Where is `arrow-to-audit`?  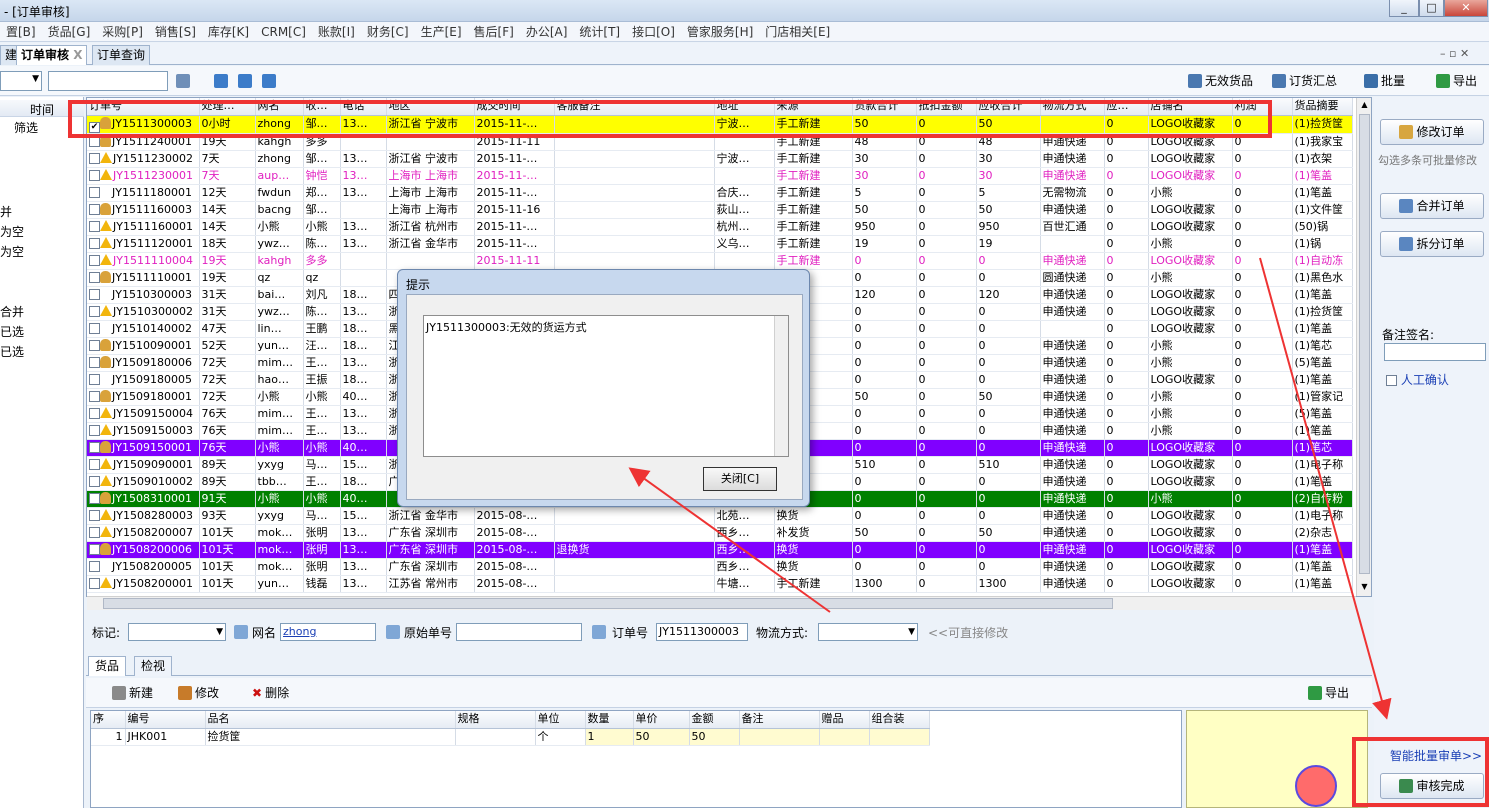 arrow-to-audit is located at coordinates (1325, 488).